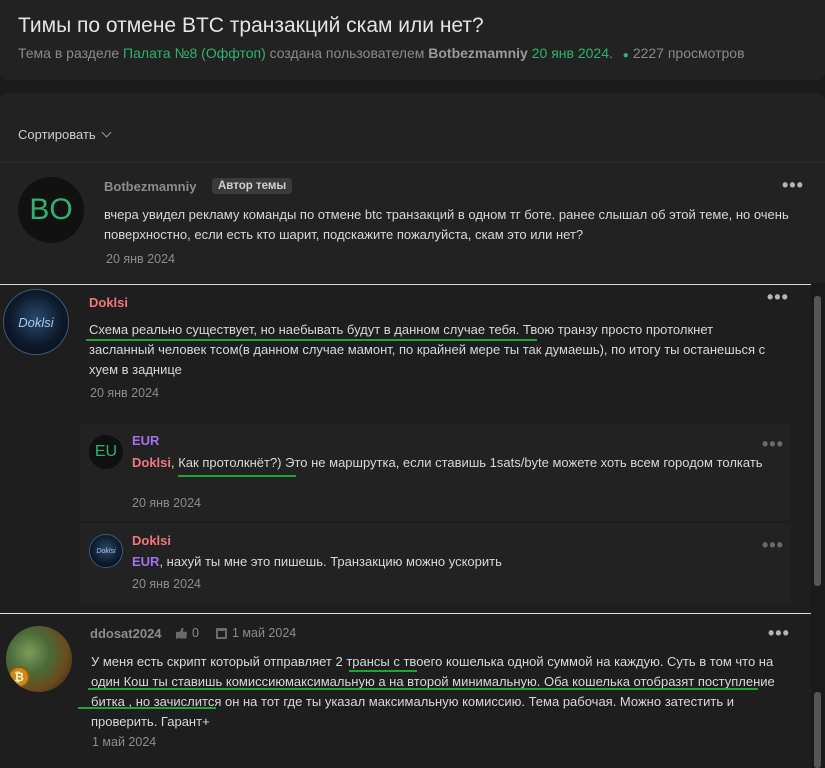 The width and height of the screenshot is (825, 768). I want to click on post-username: ddosat2024, so click(126, 633).